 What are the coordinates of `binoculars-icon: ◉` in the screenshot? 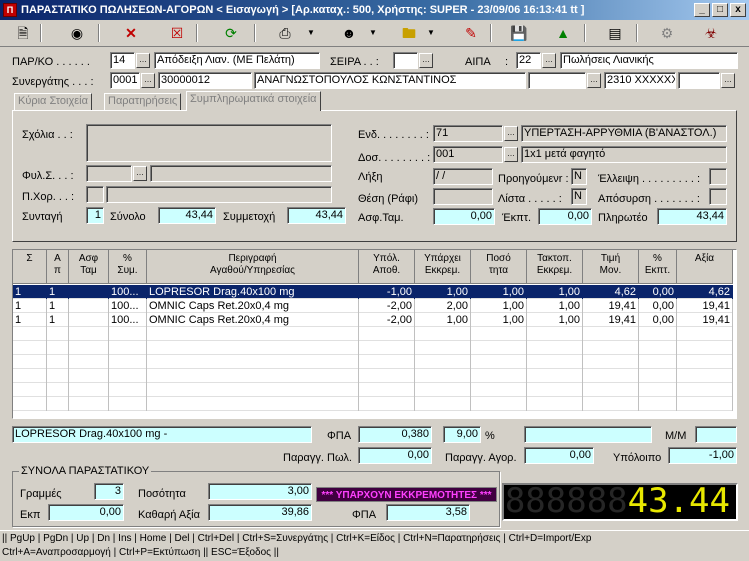 It's located at (77, 33).